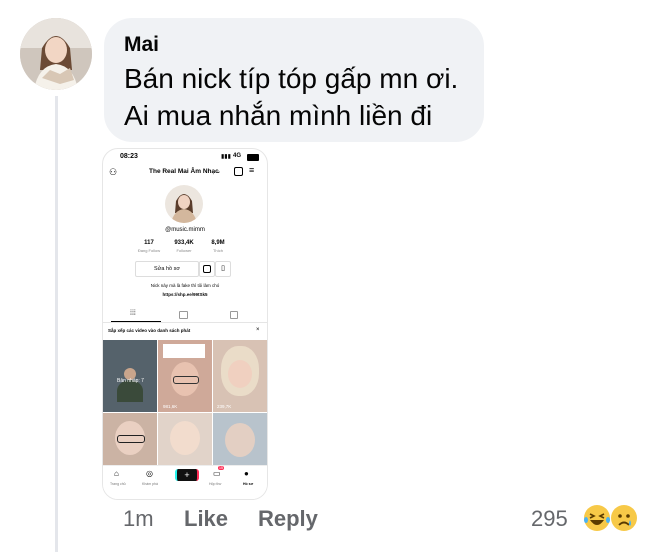 The width and height of the screenshot is (660, 552). Describe the element at coordinates (234, 315) in the screenshot. I see `tab-private-icon` at that location.